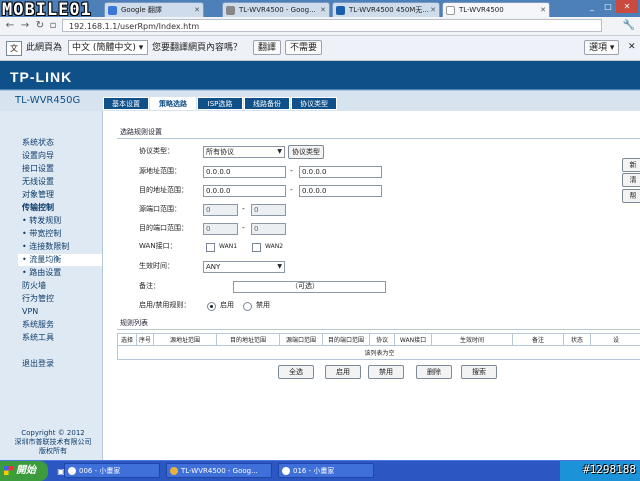 The height and width of the screenshot is (481, 640). What do you see at coordinates (631, 180) in the screenshot?
I see `clear-button: 清` at bounding box center [631, 180].